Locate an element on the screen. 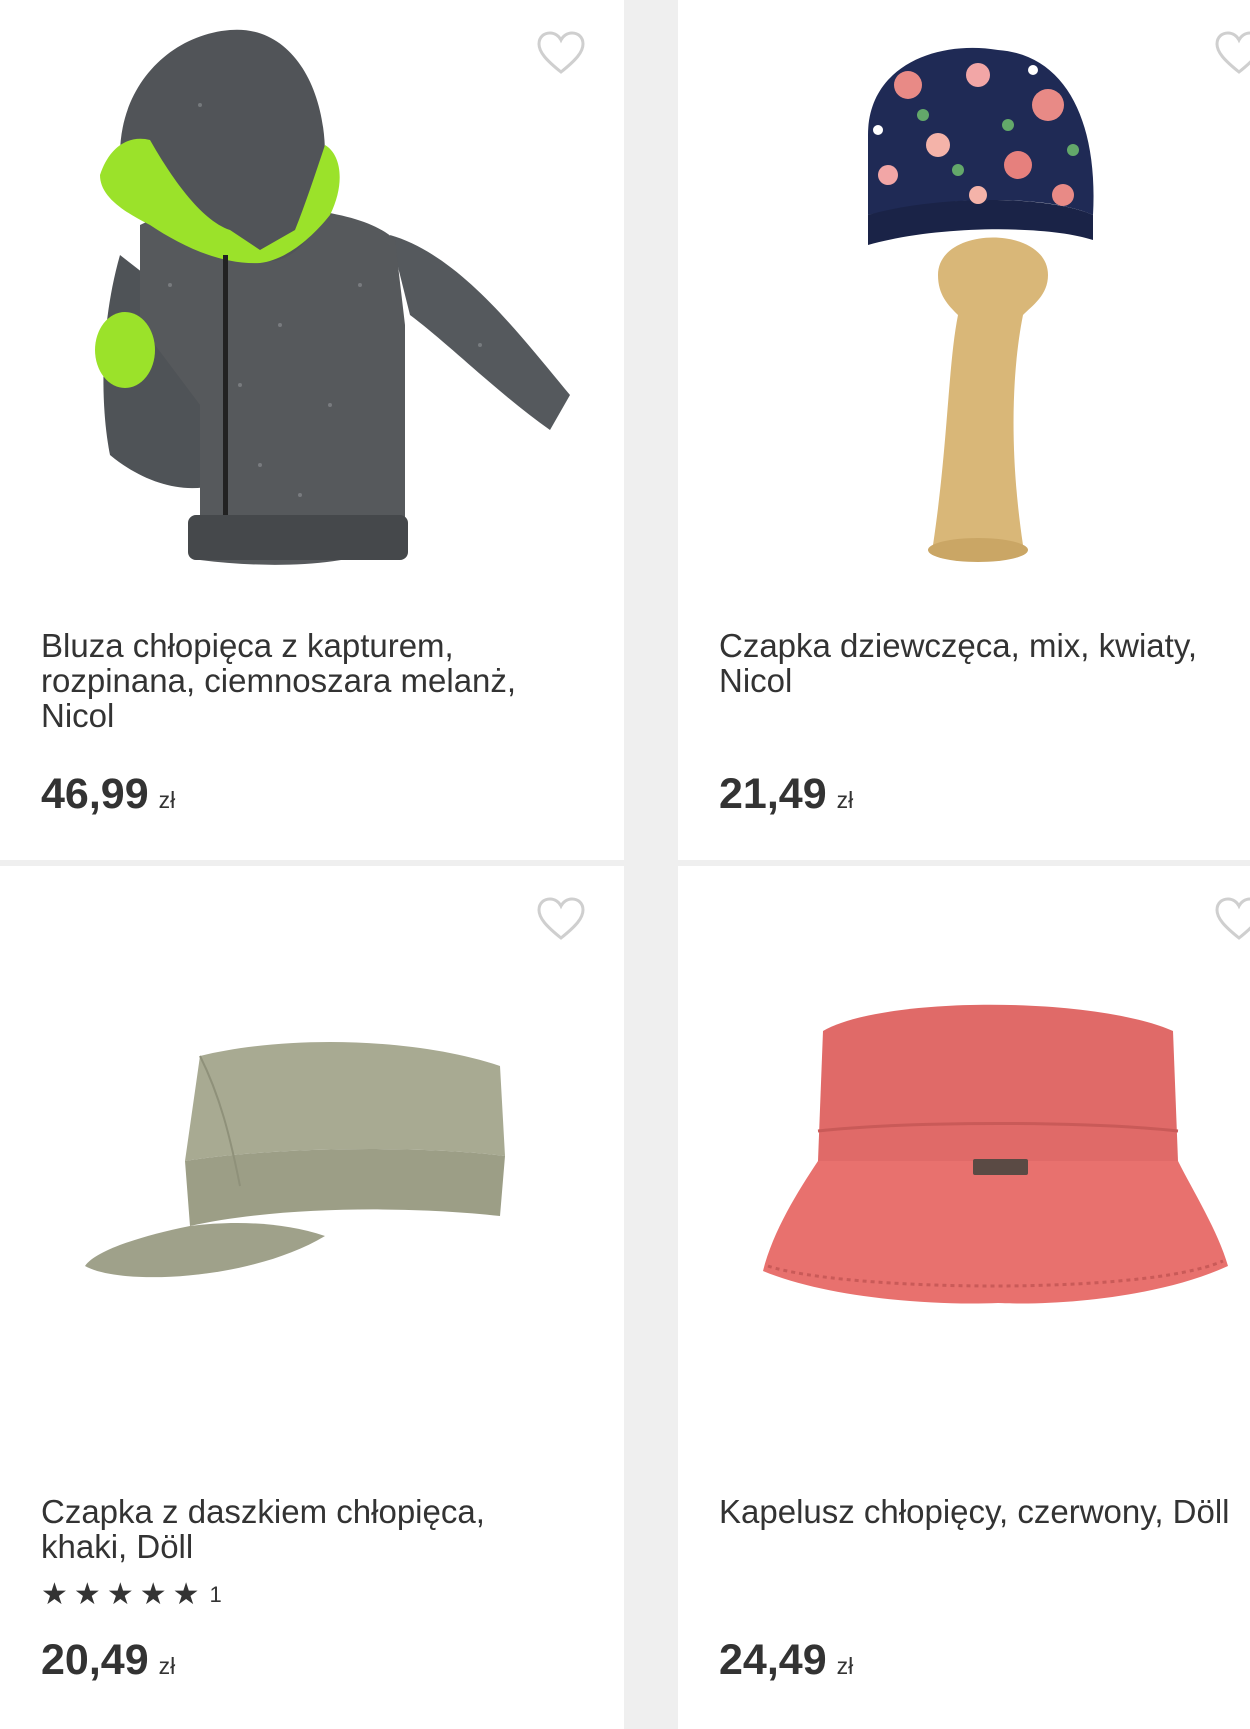  product-title: Czapka z daszkiem chłopięca, khaki, Döll is located at coordinates (301, 1529).